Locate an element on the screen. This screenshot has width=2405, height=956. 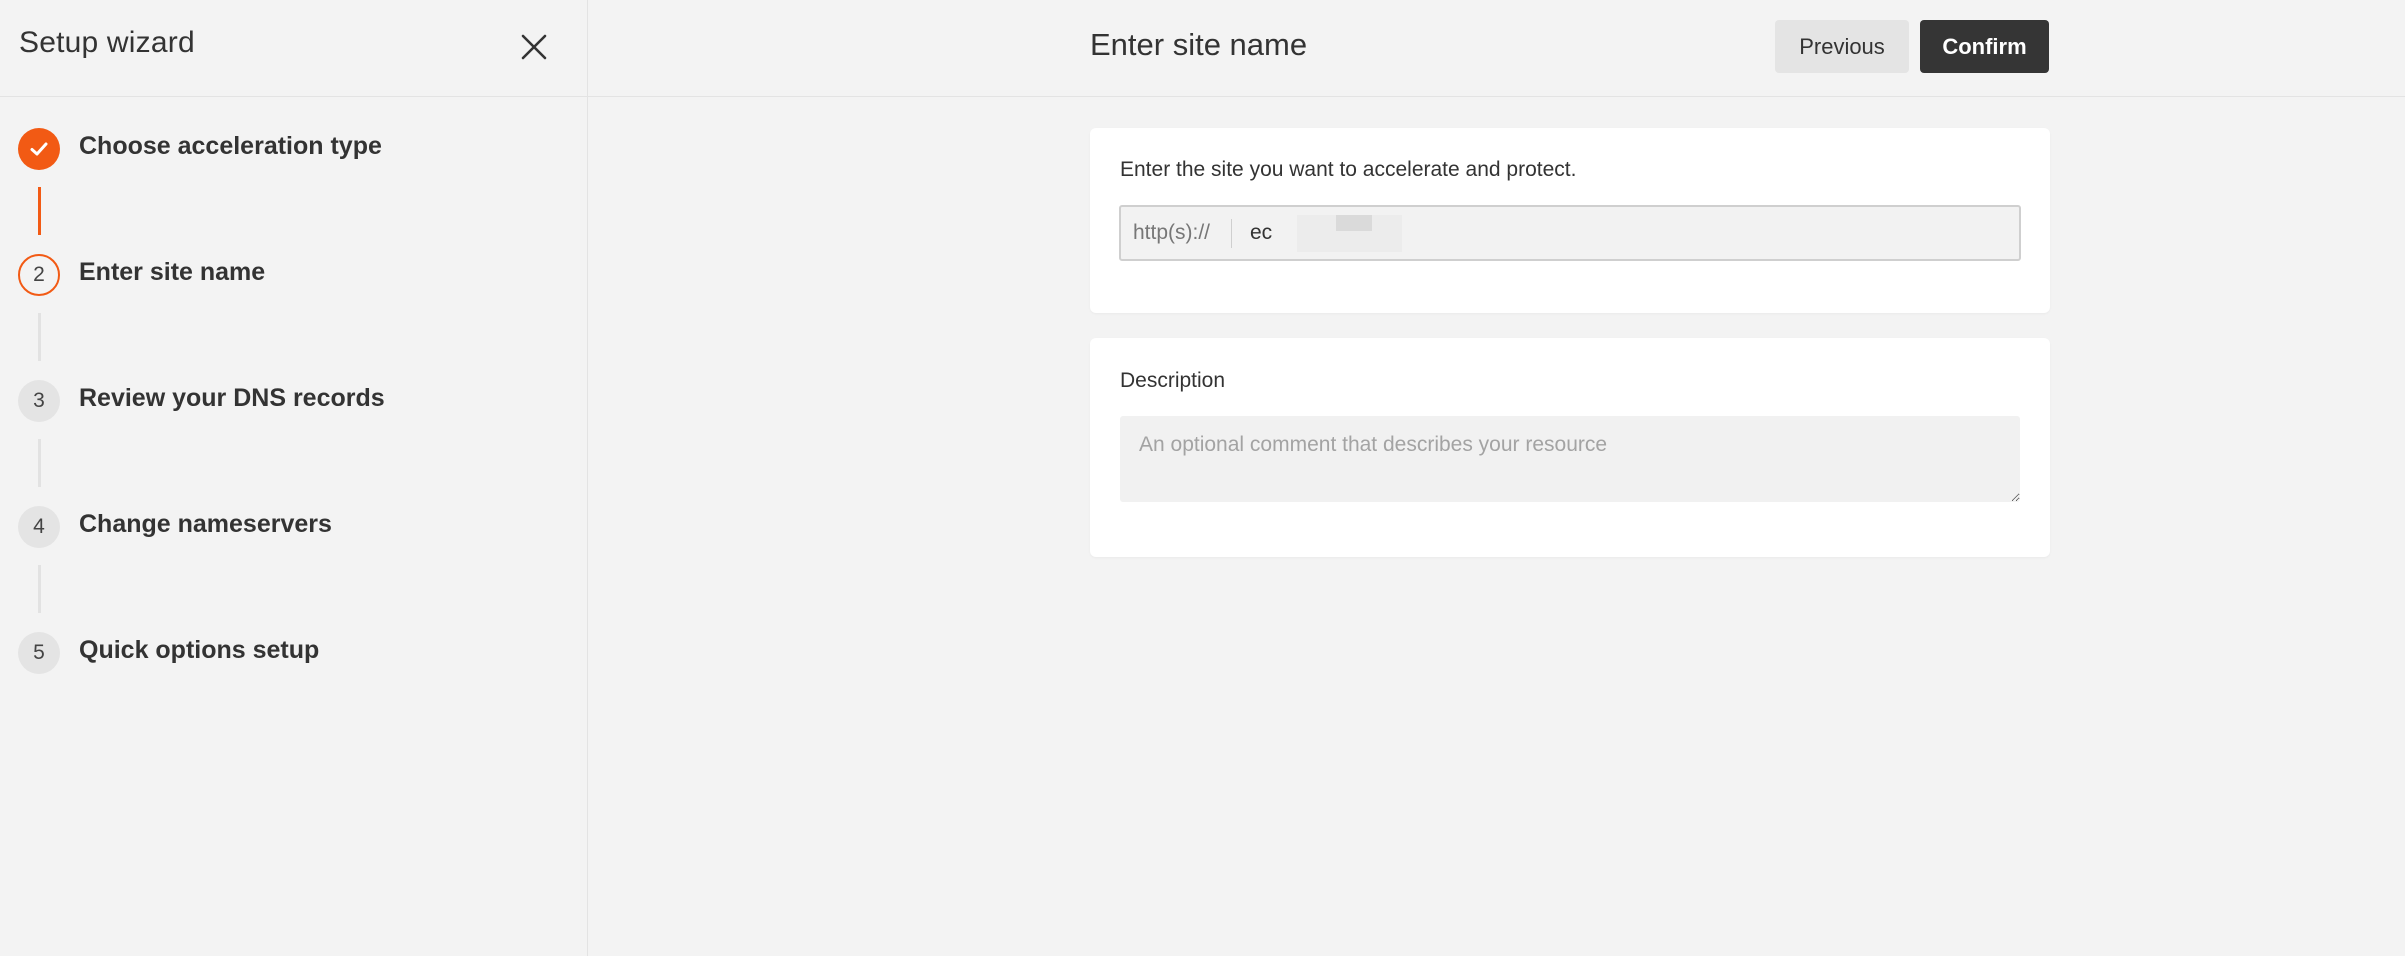
step-5-indicator: 5 is located at coordinates (39, 653).